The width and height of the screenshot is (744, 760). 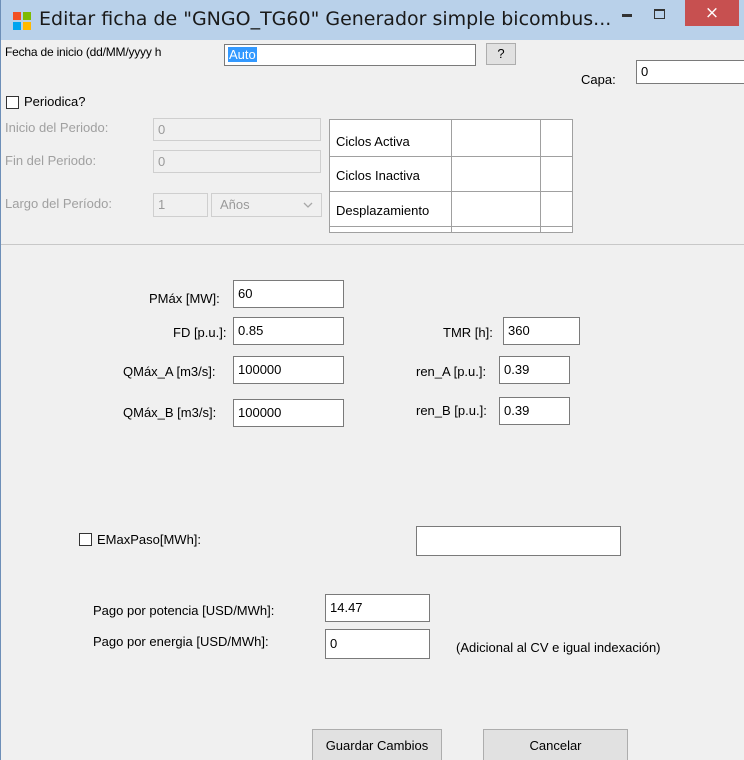 I want to click on tmr-input: 360, so click(x=541, y=331).